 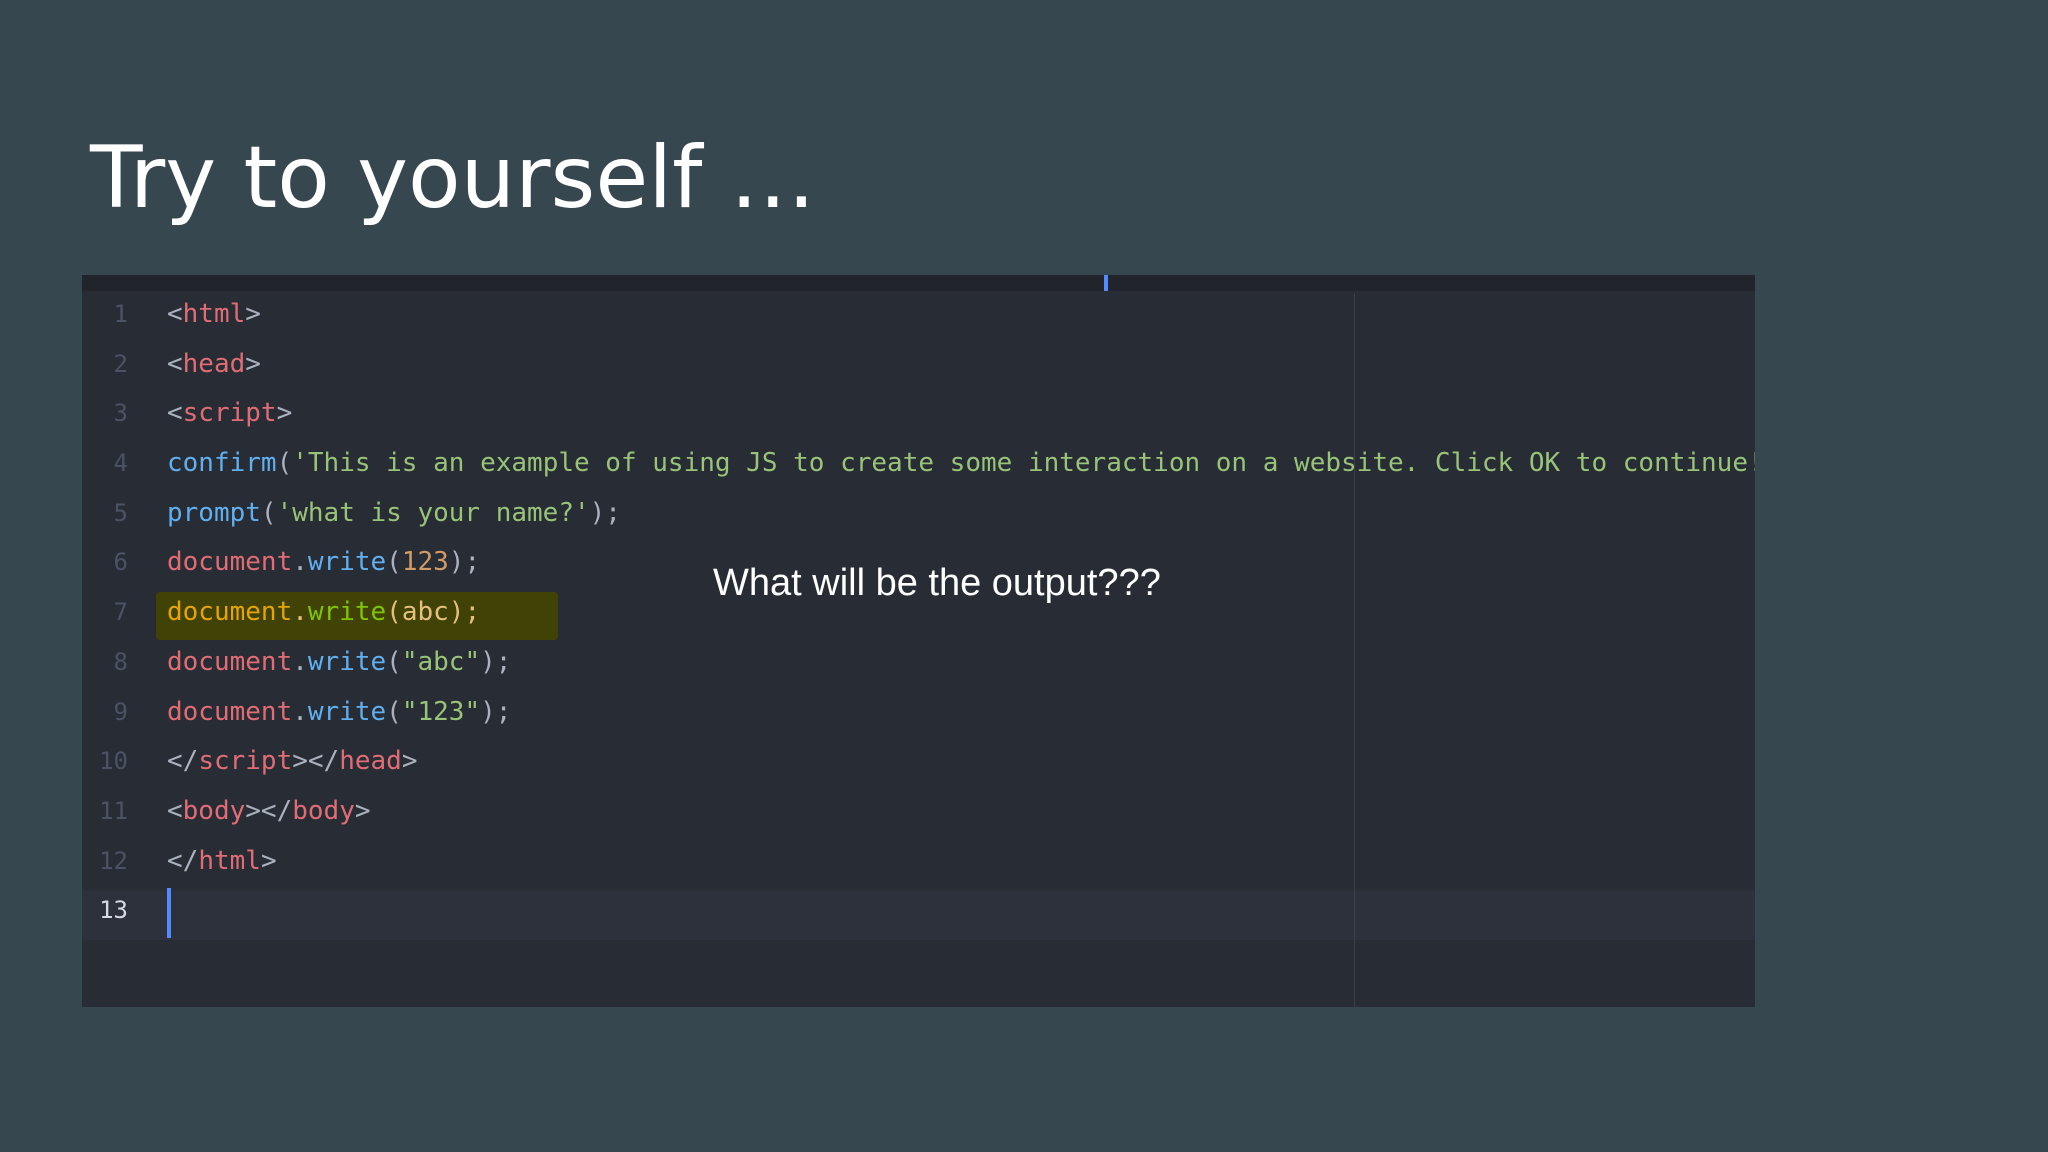 What do you see at coordinates (918, 365) in the screenshot?
I see `code-line: 2 <head>` at bounding box center [918, 365].